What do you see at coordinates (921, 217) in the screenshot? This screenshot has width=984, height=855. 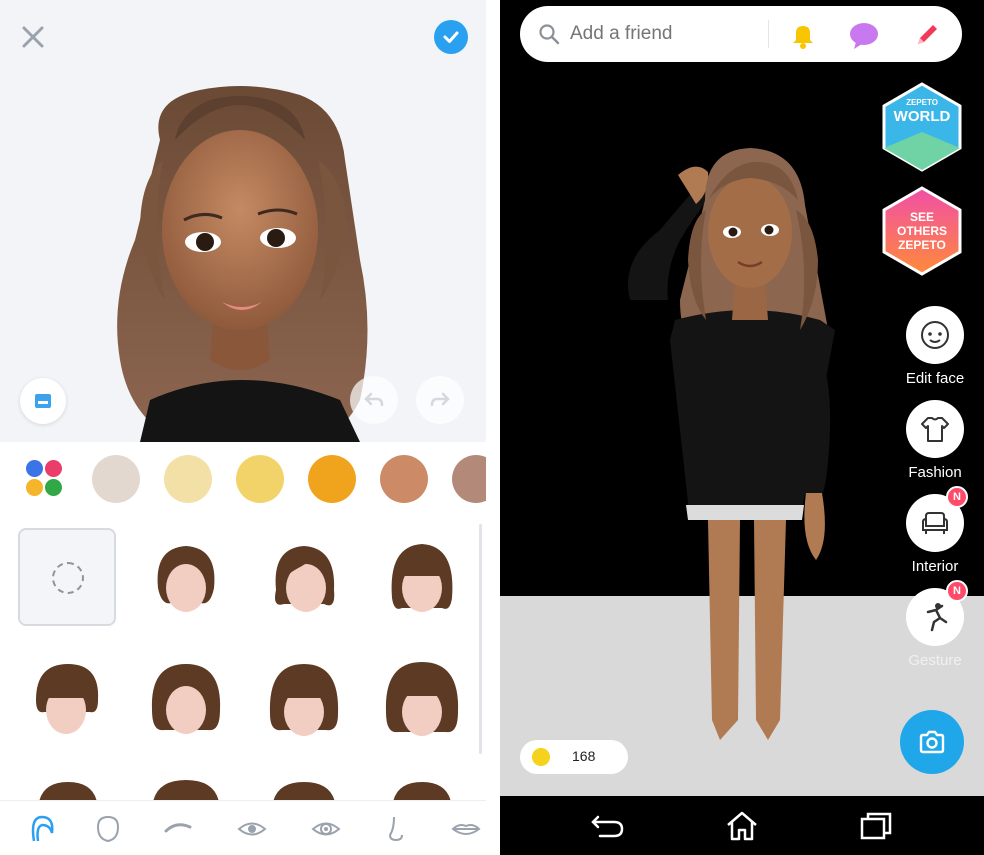 I see `see-others-line1: SEE` at bounding box center [921, 217].